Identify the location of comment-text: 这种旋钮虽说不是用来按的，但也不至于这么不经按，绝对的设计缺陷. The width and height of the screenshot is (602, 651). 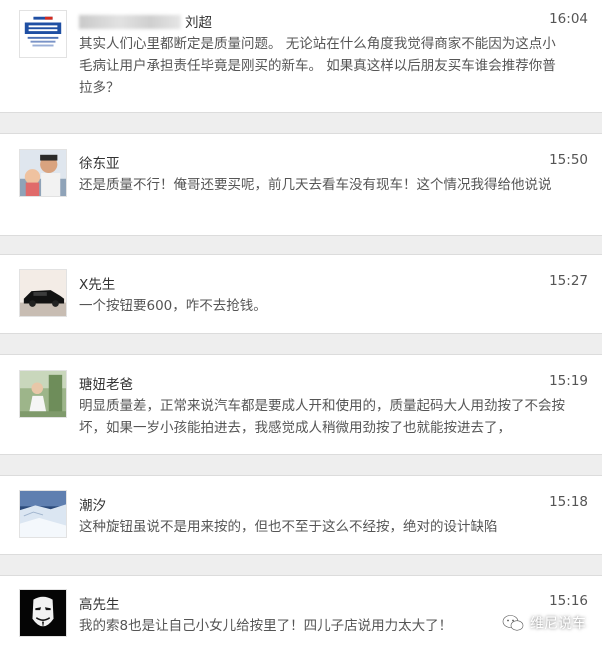
(288, 527).